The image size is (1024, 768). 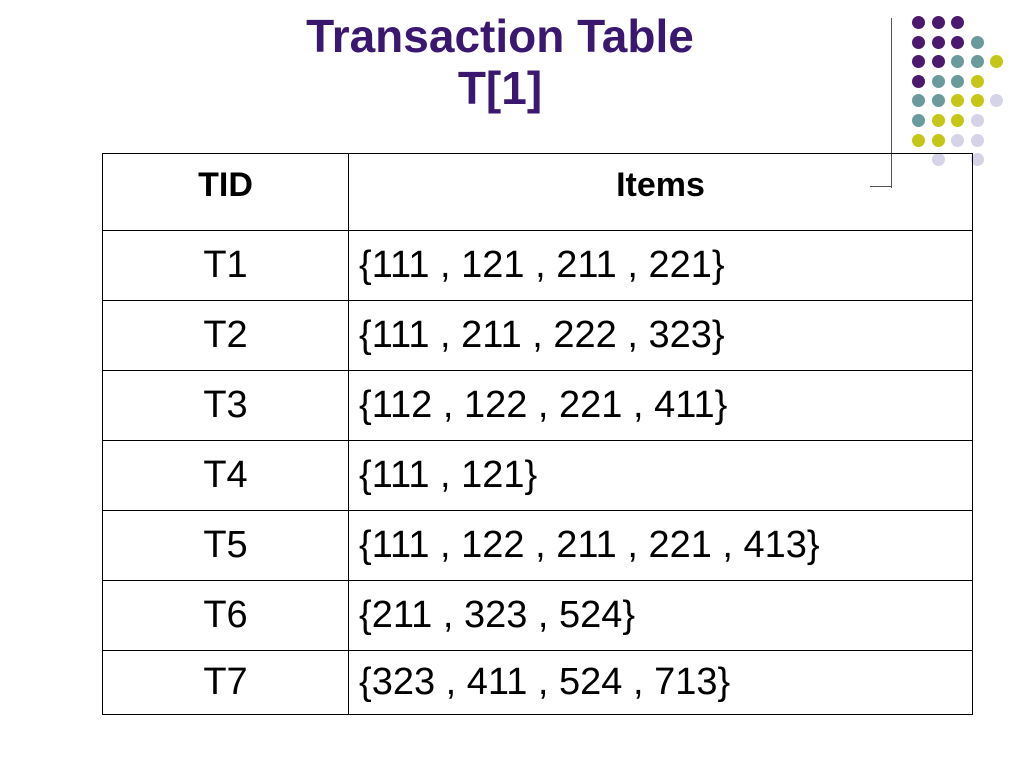 I want to click on table-row: T7 {323 , 411 , 524 , 713}, so click(x=537, y=682).